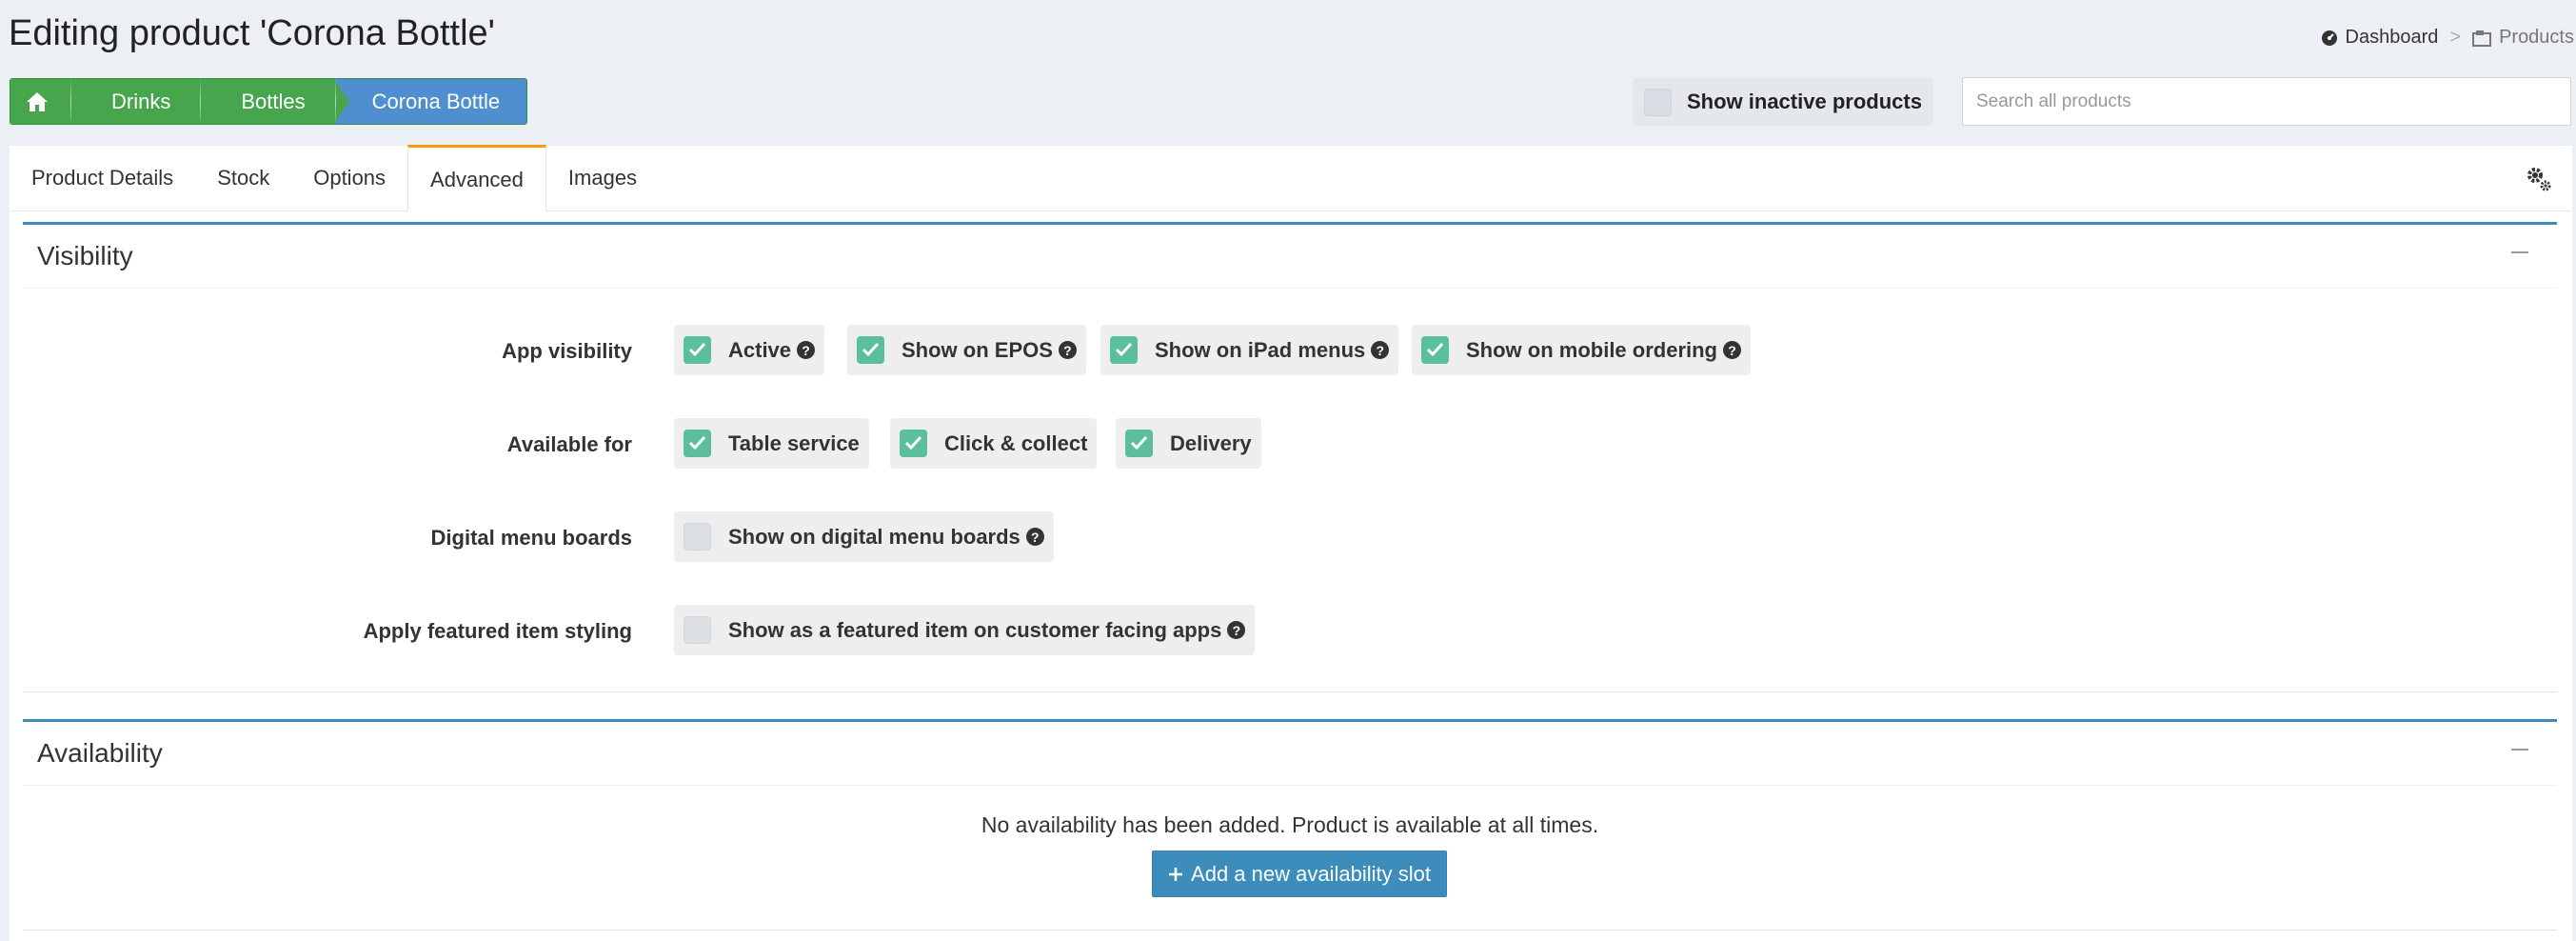 This screenshot has width=2576, height=941. I want to click on show-inactive-toggle: Show inactive products, so click(1783, 102).